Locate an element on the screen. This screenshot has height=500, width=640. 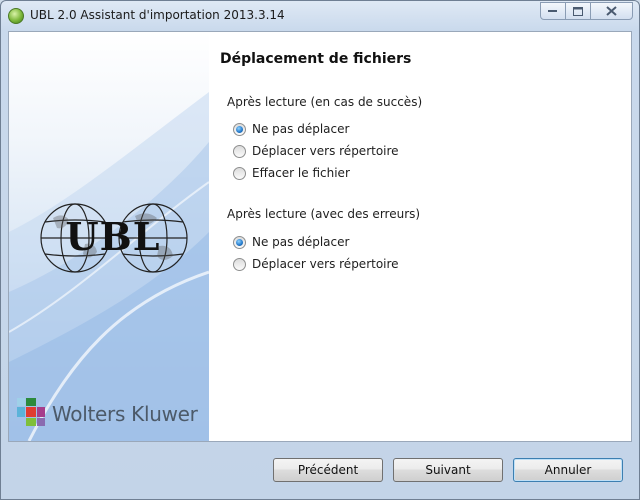
next-button: Suivant is located at coordinates (448, 470).